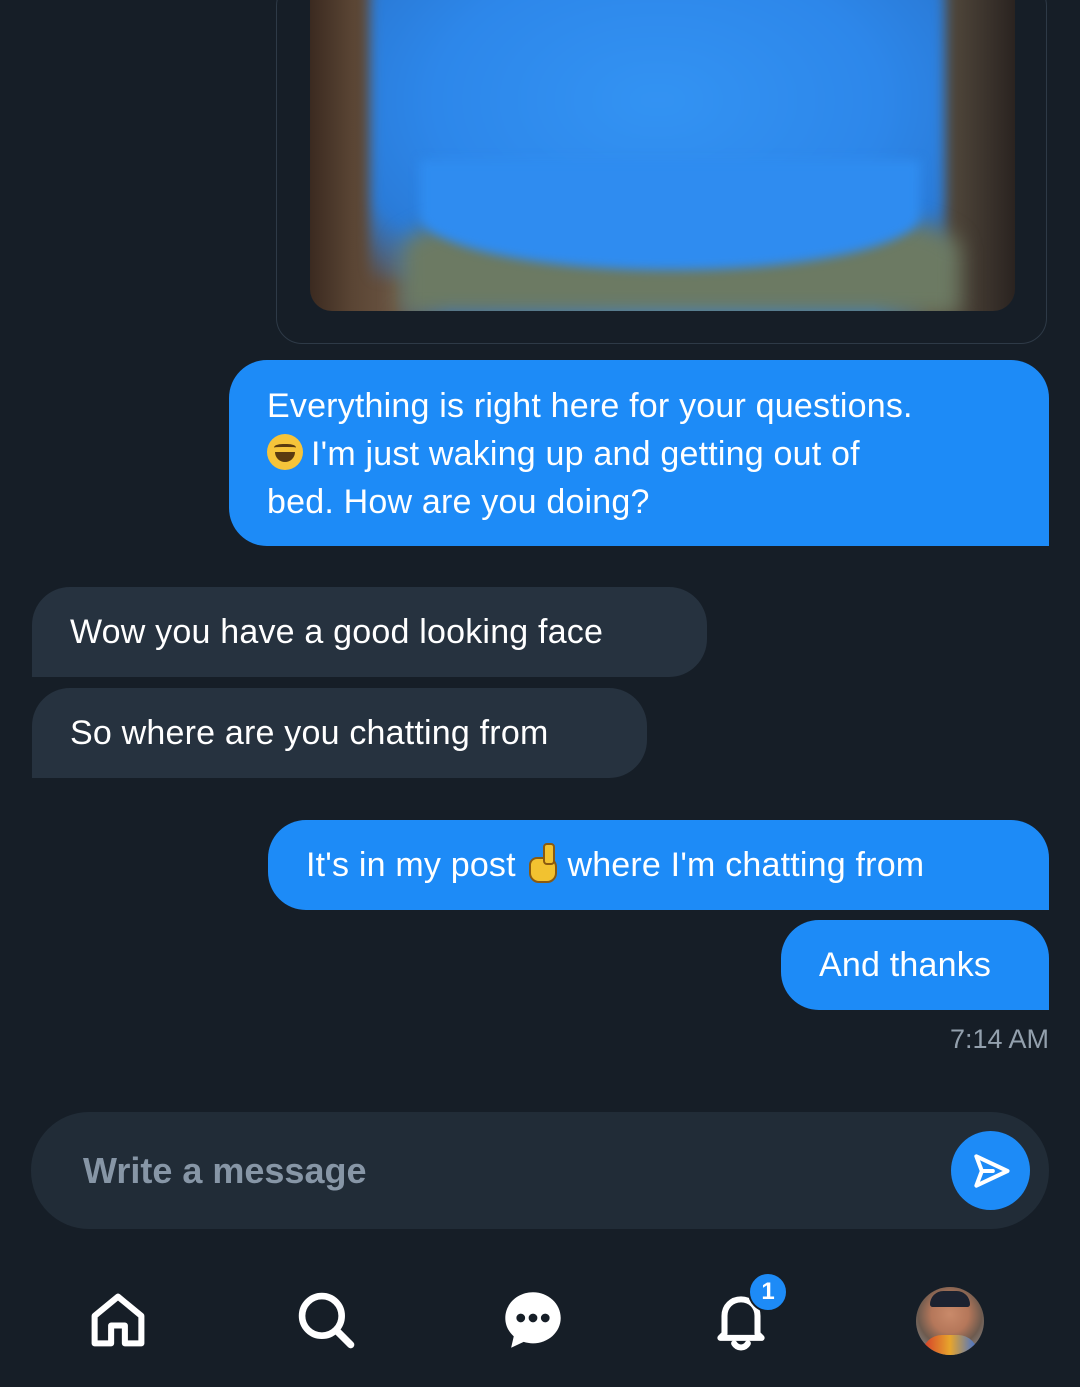  I want to click on message-text: Wow you have a good looking face, so click(337, 632).